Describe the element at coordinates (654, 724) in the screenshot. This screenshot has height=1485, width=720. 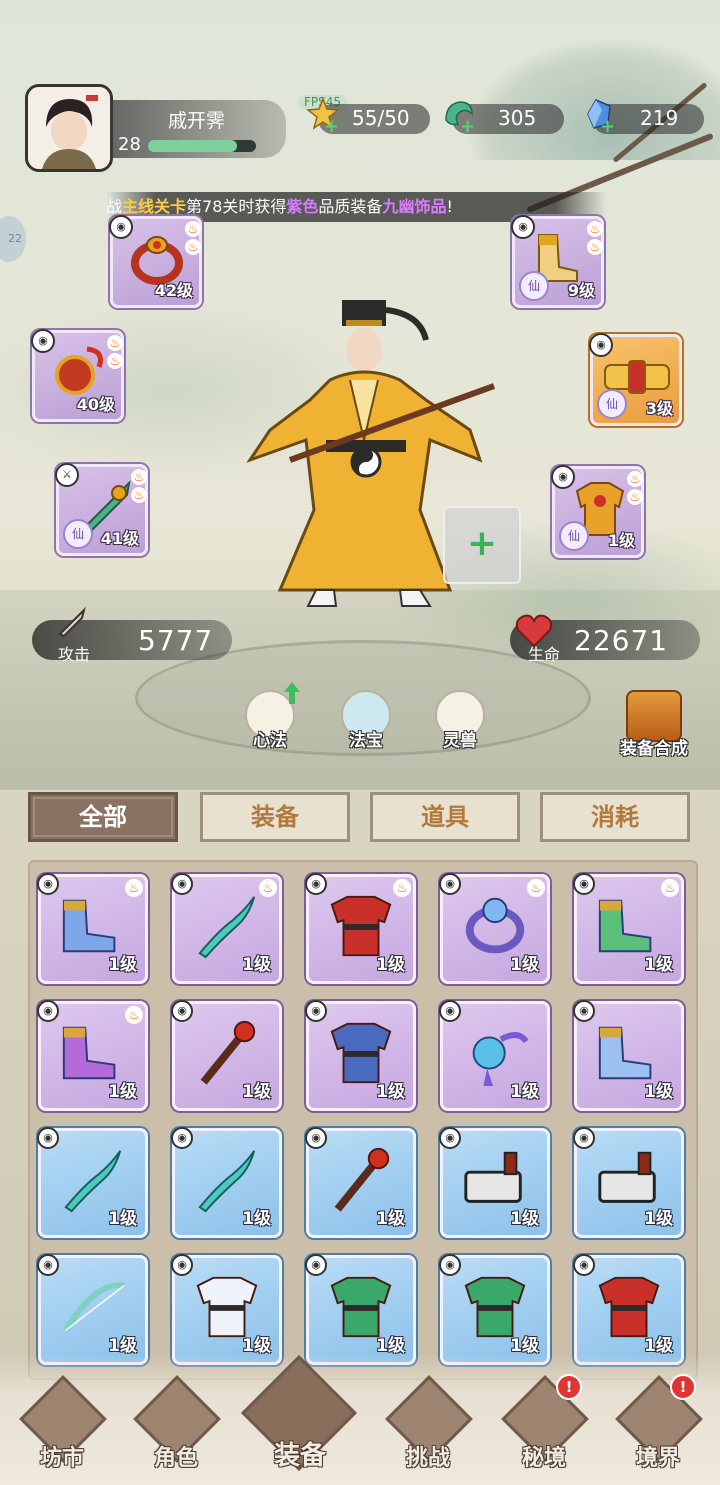
I see `equipment-synthesis-button: 装备合成` at that location.